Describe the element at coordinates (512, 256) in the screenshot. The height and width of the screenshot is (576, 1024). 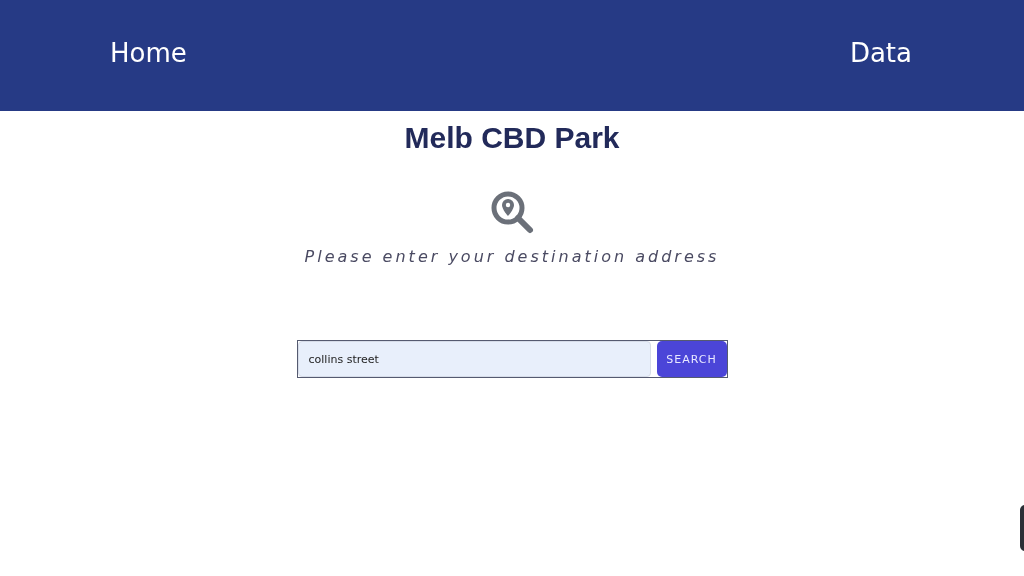
I see `instruction-text: Please enter your destination address` at that location.